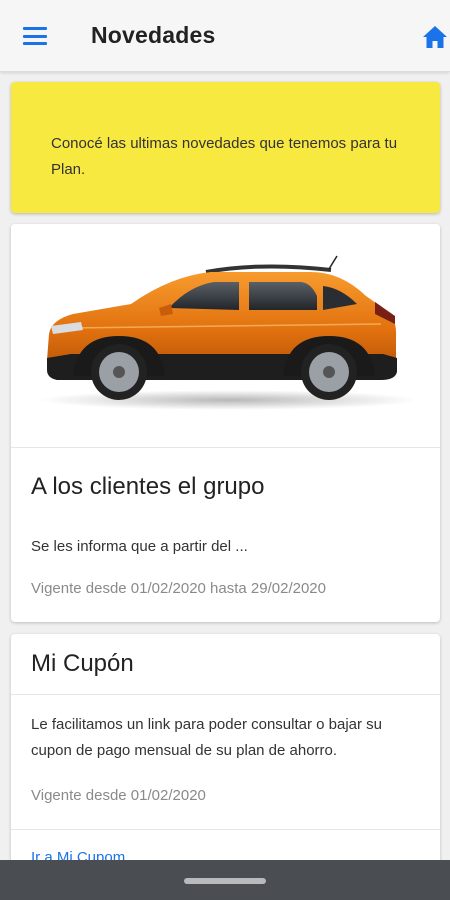  Describe the element at coordinates (153, 35) in the screenshot. I see `page-title: Novedades` at that location.